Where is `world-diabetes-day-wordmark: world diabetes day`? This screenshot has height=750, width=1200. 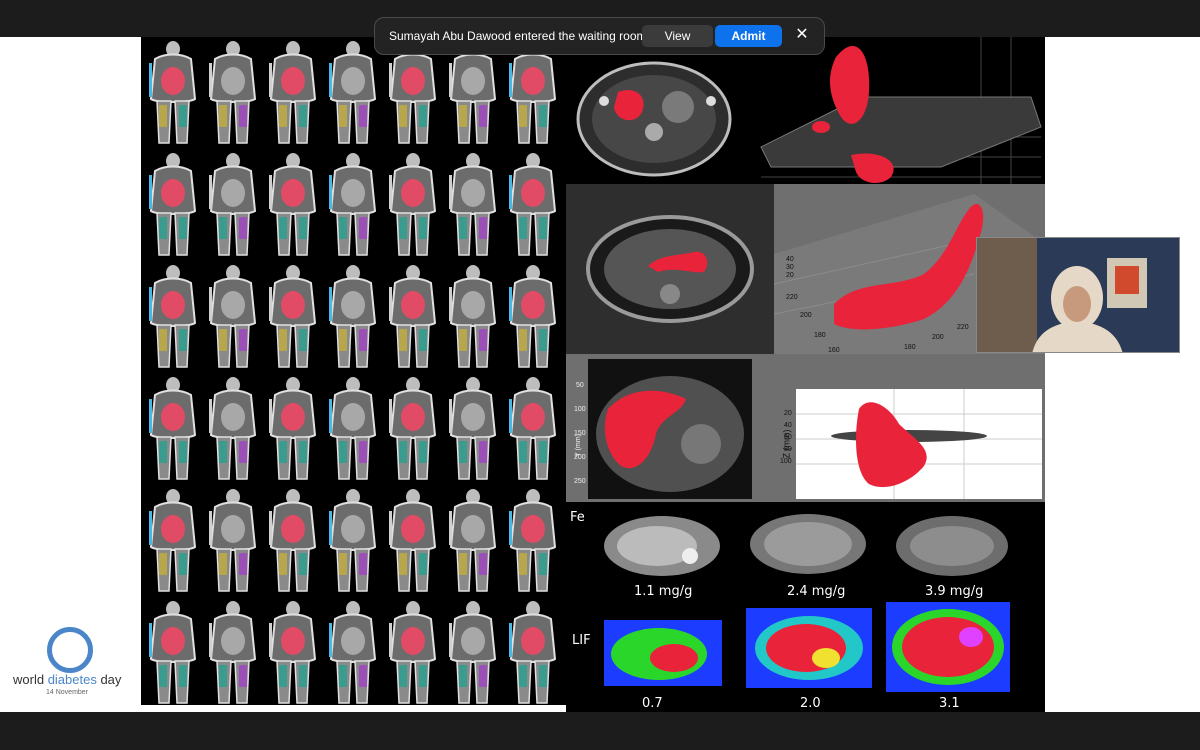
world-diabetes-day-wordmark: world diabetes day is located at coordinates (67, 679).